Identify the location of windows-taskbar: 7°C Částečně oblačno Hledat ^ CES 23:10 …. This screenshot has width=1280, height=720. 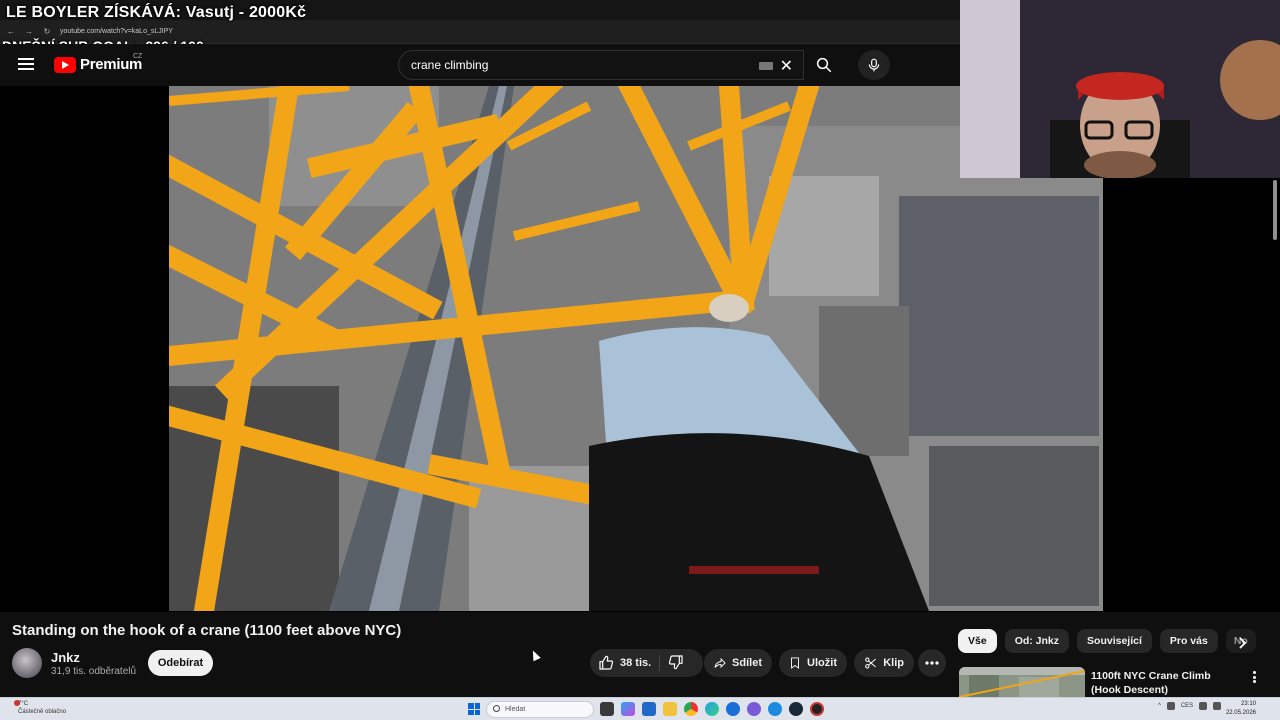
(640, 708).